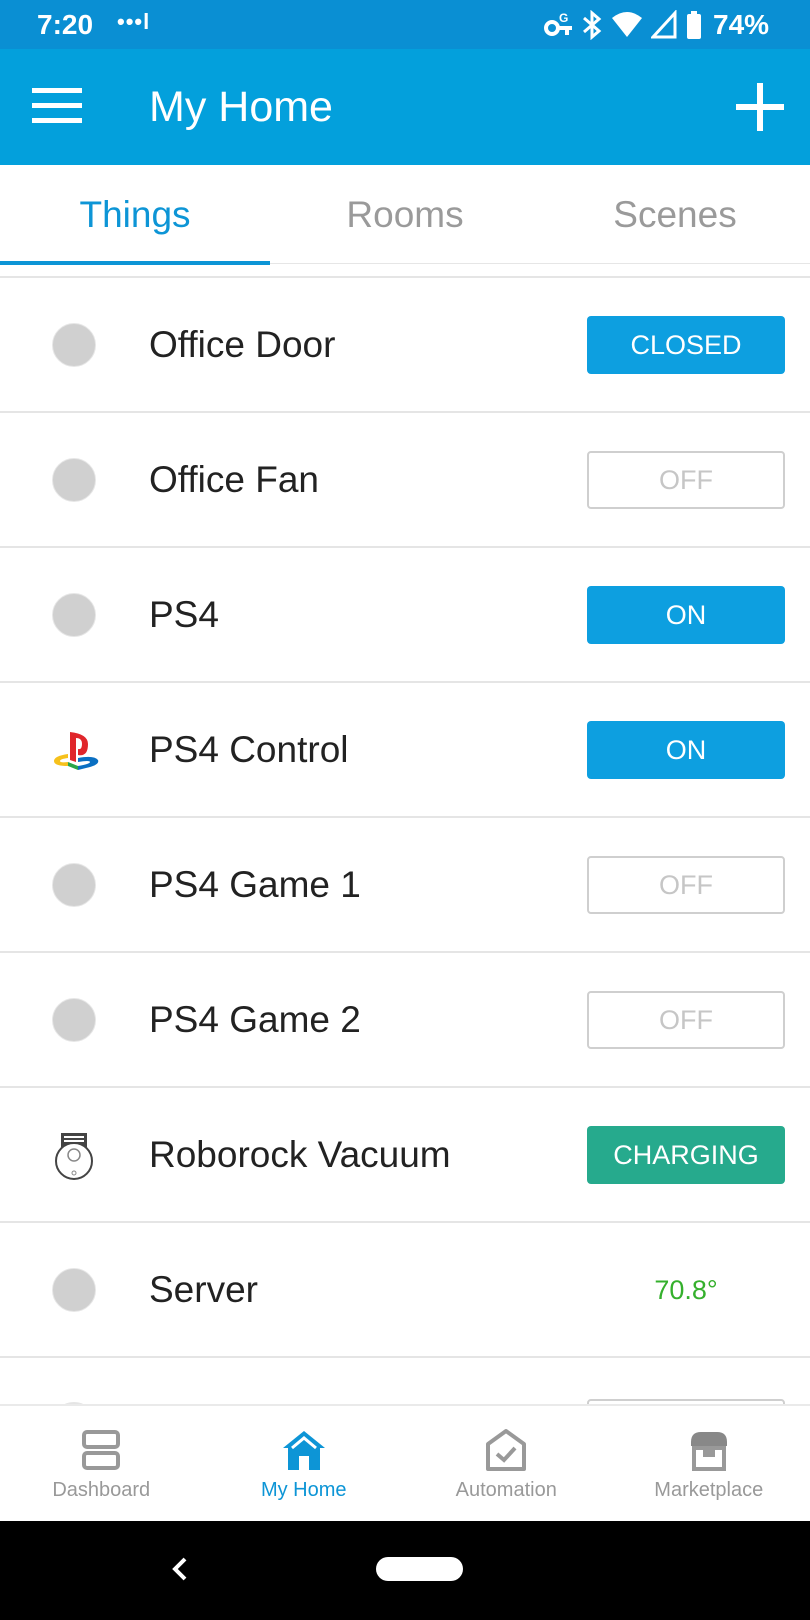 The width and height of the screenshot is (810, 1620). I want to click on nav-my-home: My Home, so click(304, 1464).